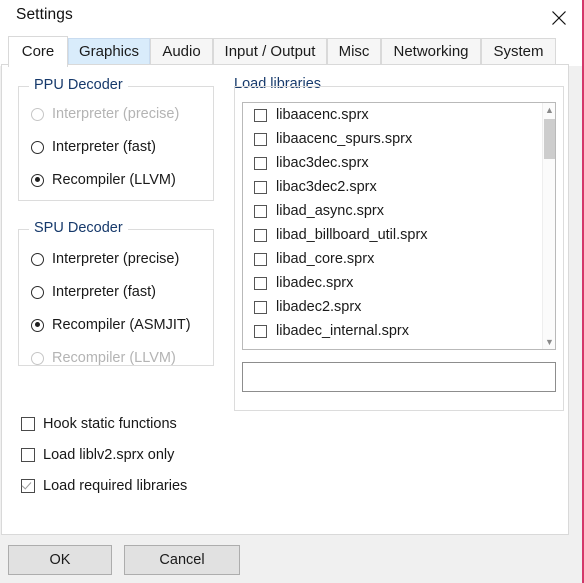  What do you see at coordinates (392, 163) in the screenshot?
I see `library-list-item: libac3dec.sprx` at bounding box center [392, 163].